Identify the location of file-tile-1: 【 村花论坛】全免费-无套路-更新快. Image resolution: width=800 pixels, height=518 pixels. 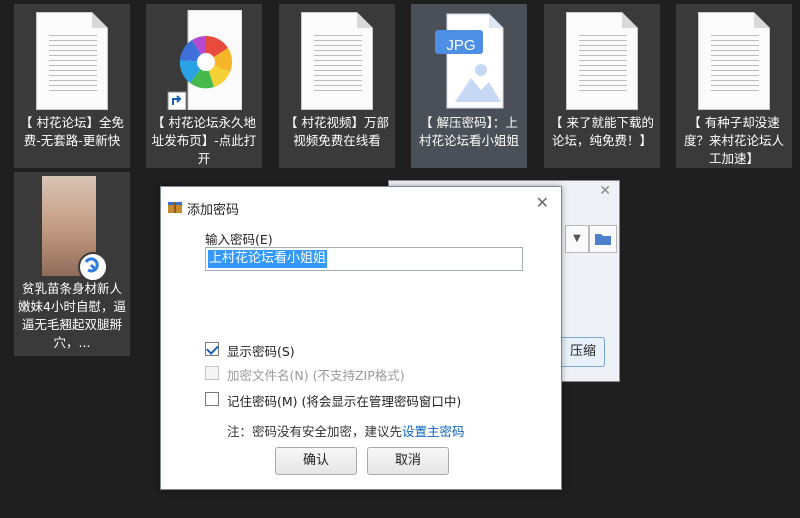
(72, 86).